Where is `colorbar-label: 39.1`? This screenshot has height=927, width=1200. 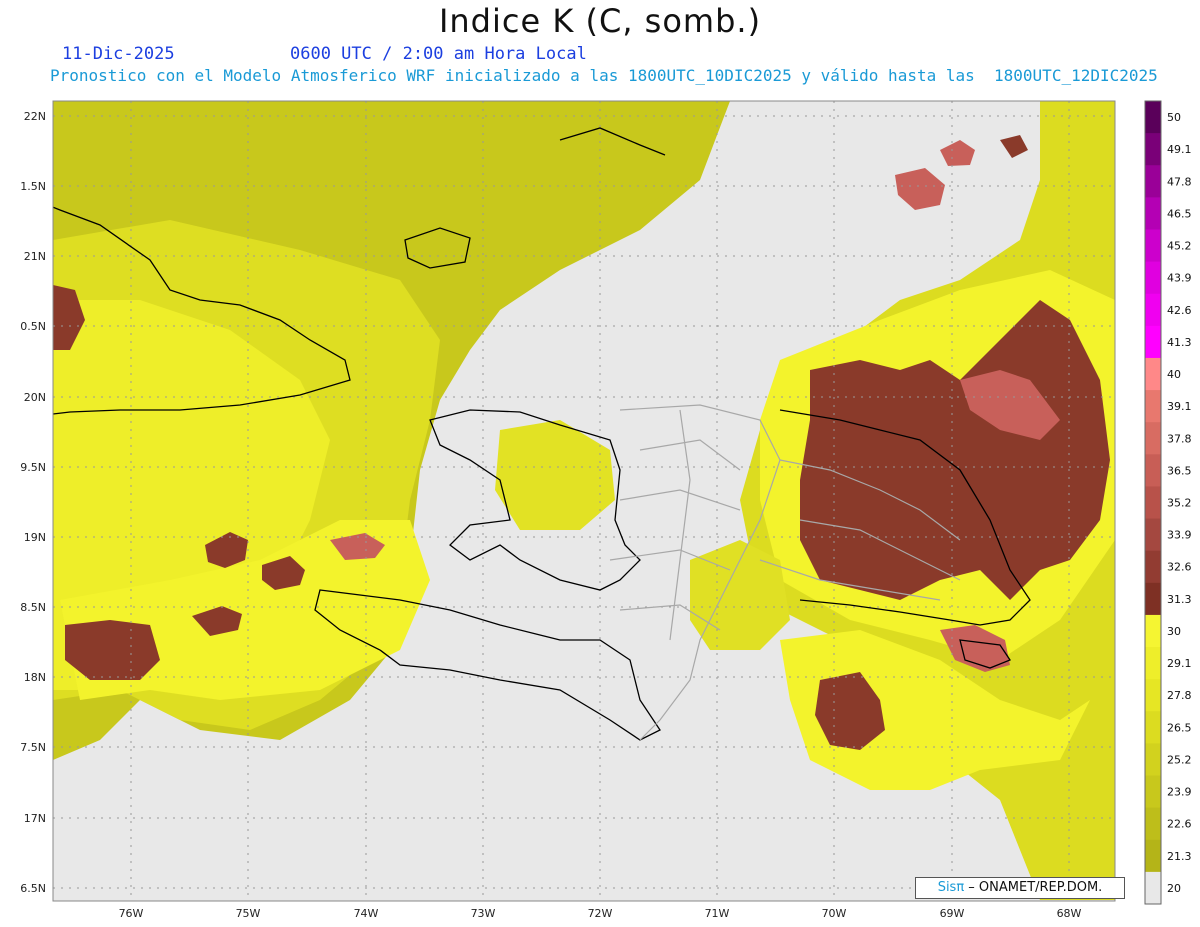
colorbar-label: 39.1 is located at coordinates (1179, 406).